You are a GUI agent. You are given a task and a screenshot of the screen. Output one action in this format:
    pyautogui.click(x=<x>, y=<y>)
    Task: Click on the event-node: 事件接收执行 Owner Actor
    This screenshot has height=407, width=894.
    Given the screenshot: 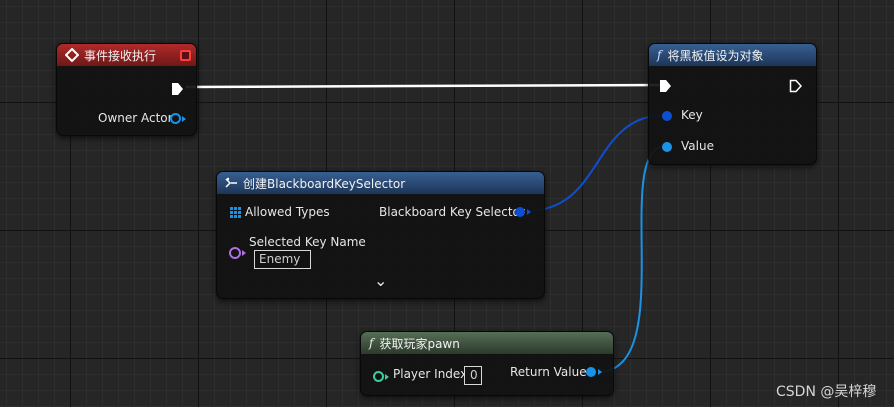 What is the action you would take?
    pyautogui.click(x=126, y=89)
    